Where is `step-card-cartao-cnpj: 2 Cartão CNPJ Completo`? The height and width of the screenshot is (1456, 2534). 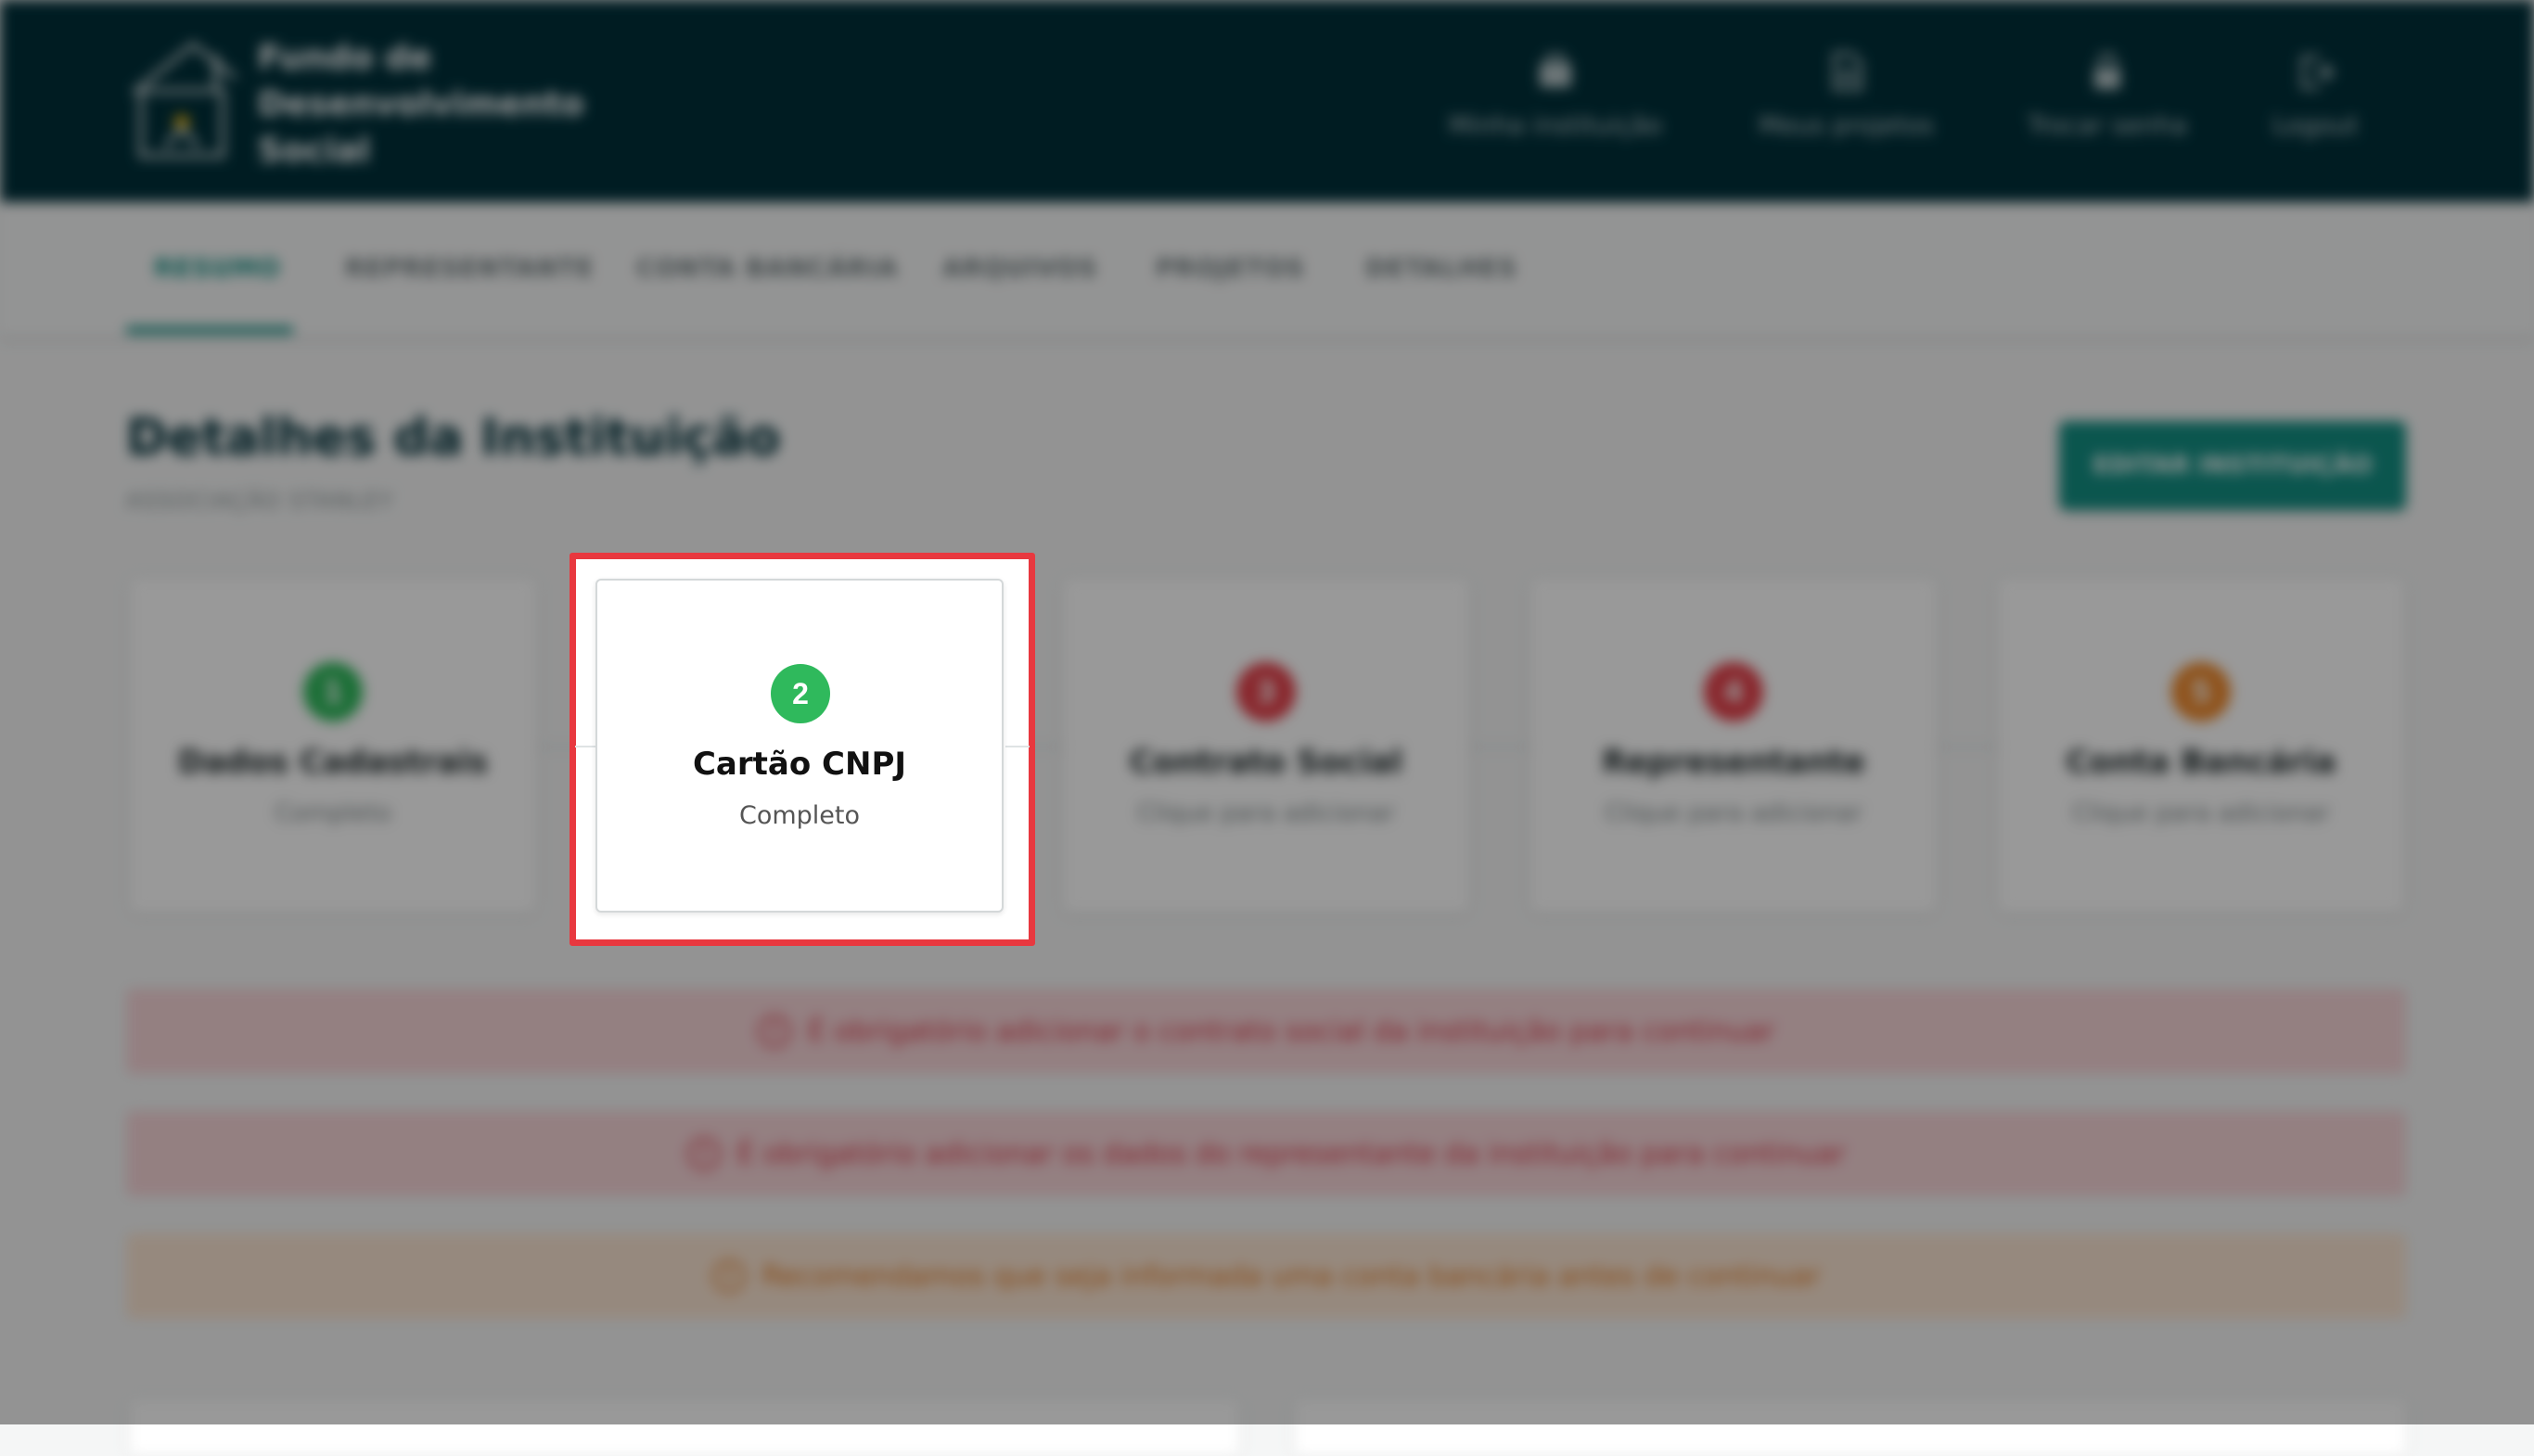
step-card-cartao-cnpj: 2 Cartão CNPJ Completo is located at coordinates (799, 746).